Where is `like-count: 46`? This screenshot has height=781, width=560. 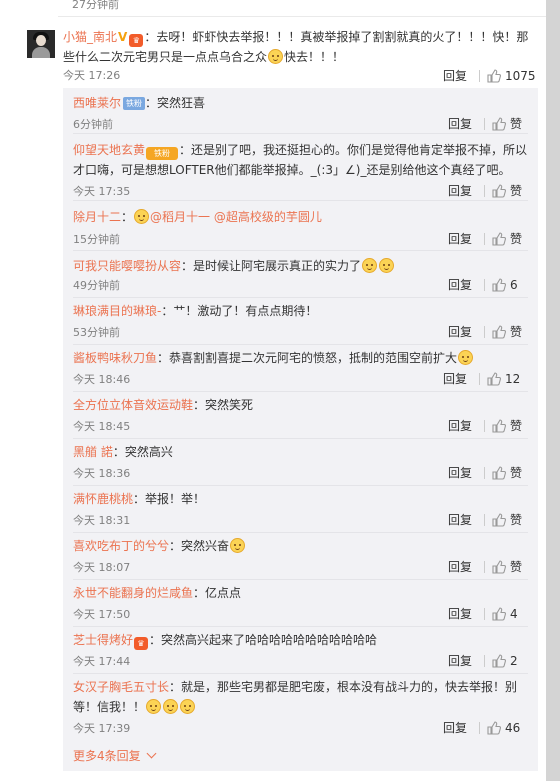 like-count: 46 is located at coordinates (513, 727).